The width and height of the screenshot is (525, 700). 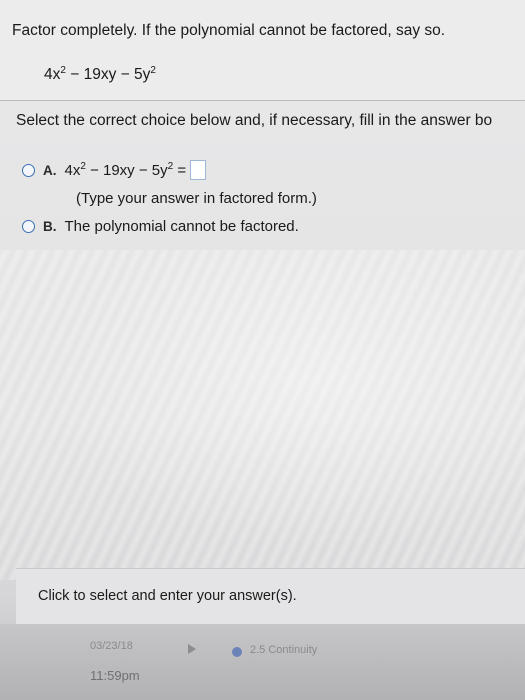 I want to click on choice-a-term-2: − 19xy − 5y, so click(x=126, y=170).